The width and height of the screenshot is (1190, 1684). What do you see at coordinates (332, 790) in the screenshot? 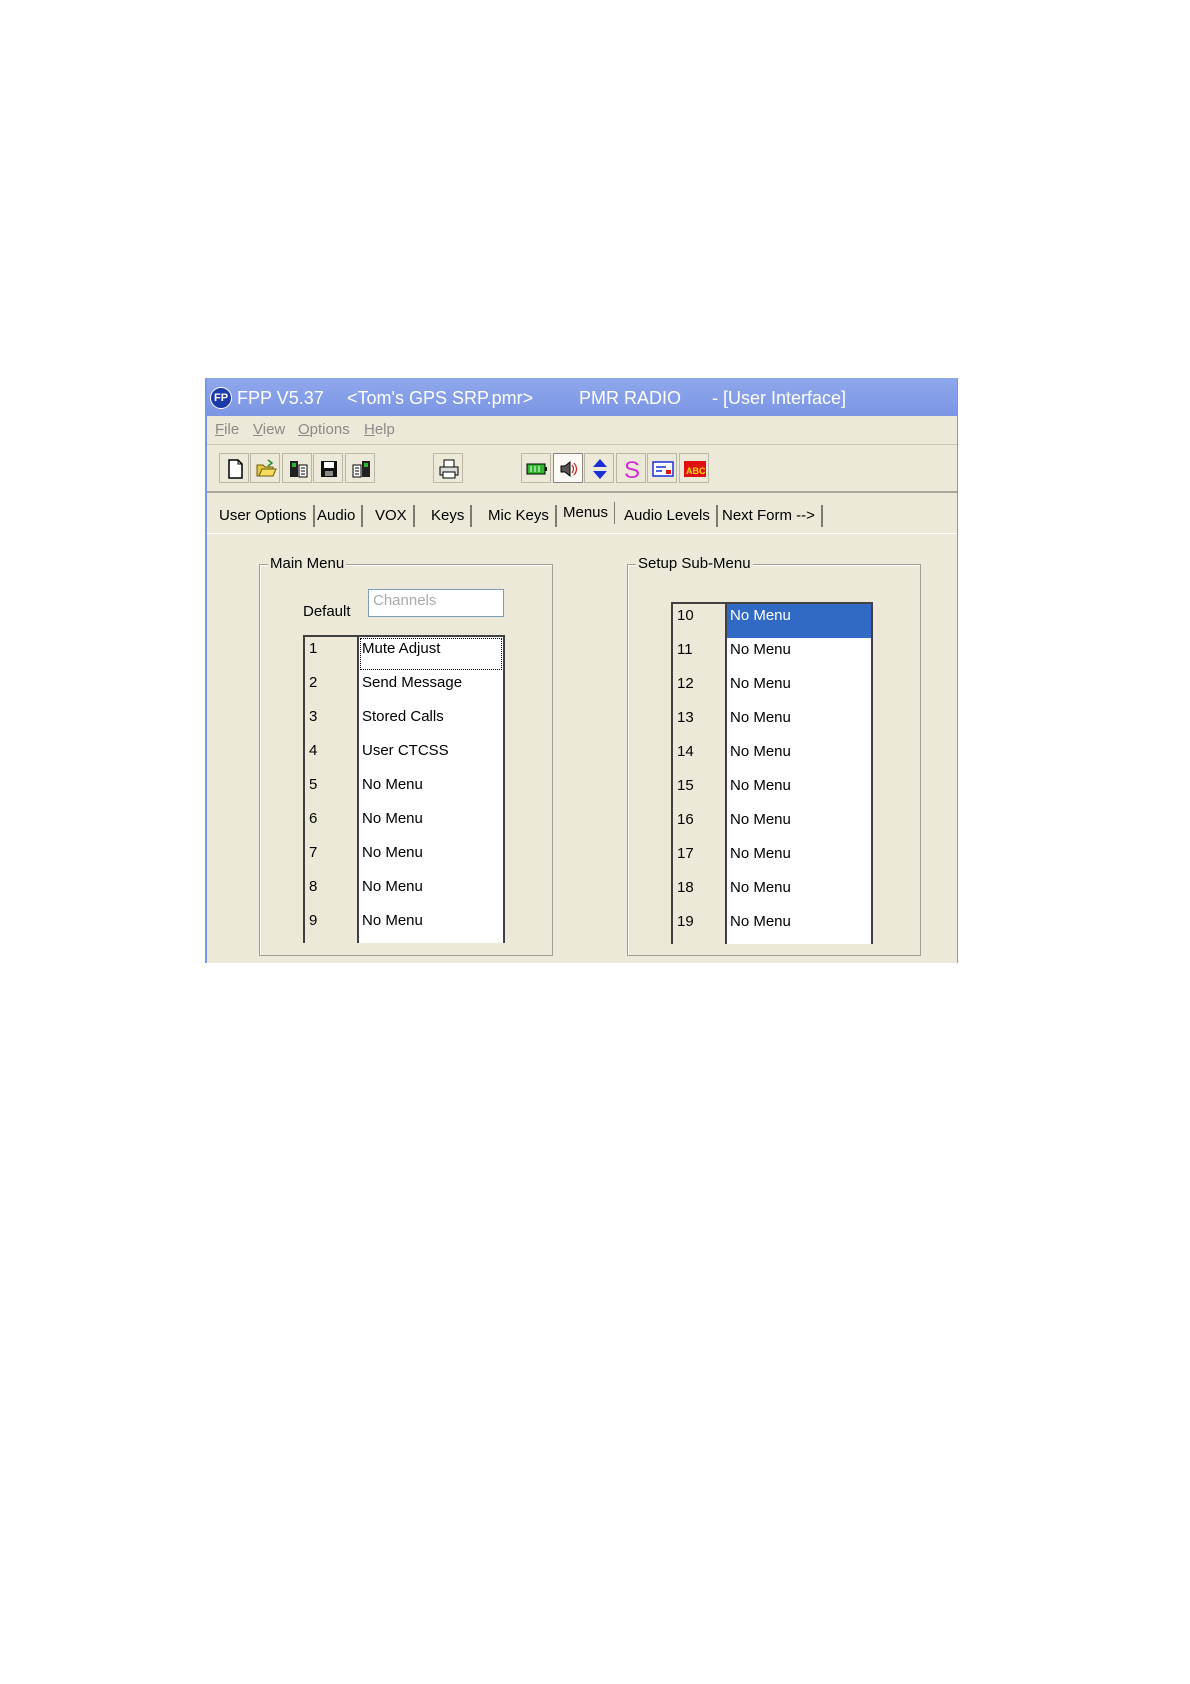
I see `row-number: 5` at bounding box center [332, 790].